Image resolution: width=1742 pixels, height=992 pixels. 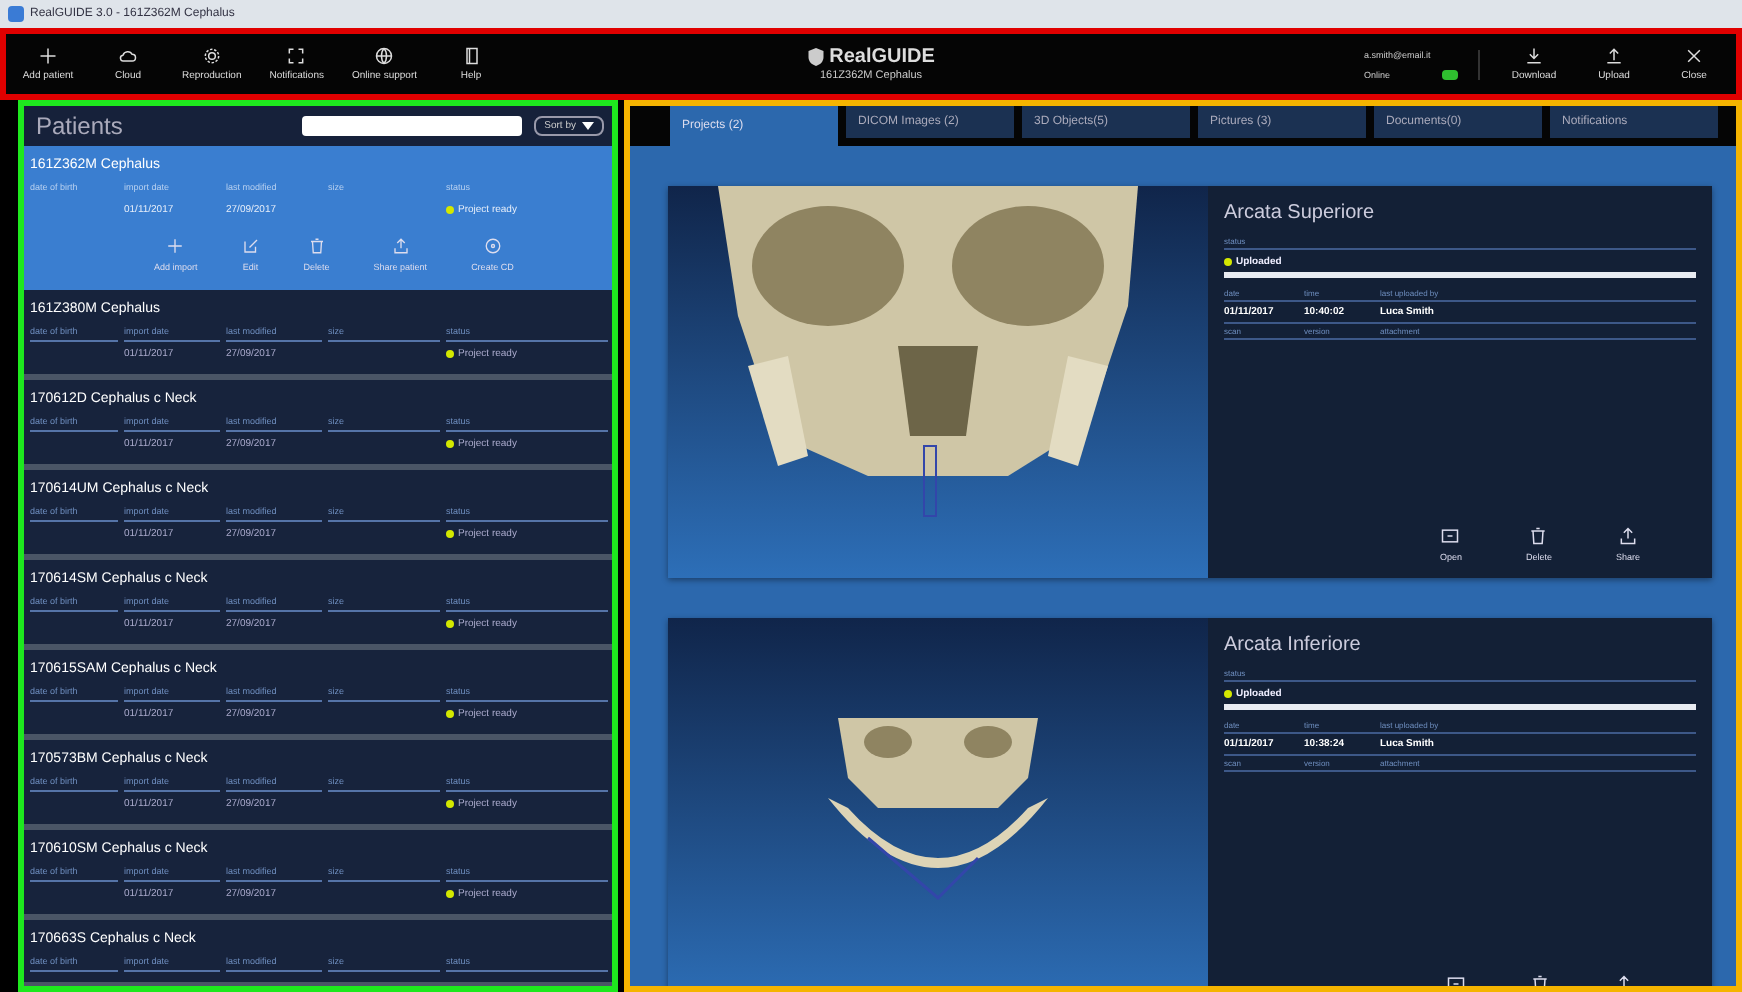 What do you see at coordinates (492, 246) in the screenshot?
I see `disc-icon` at bounding box center [492, 246].